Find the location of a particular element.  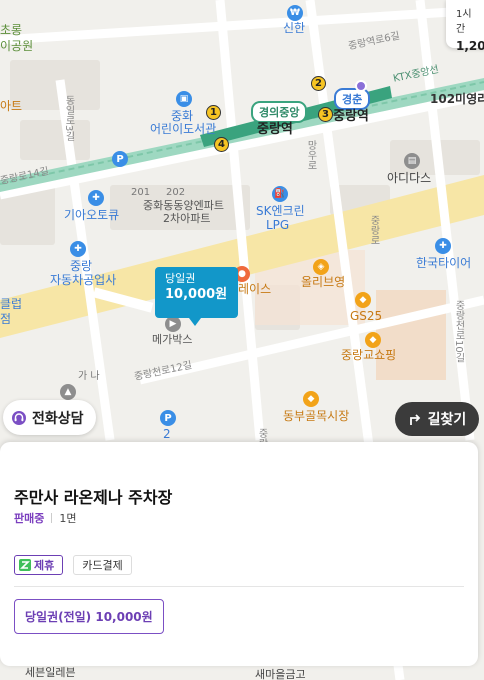

map-label-olive: 올리브영 is located at coordinates (323, 282).